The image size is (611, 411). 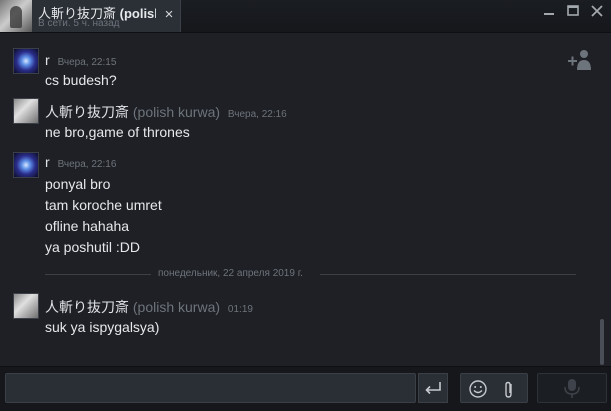 I want to click on message-time: 01:19, so click(x=240, y=309).